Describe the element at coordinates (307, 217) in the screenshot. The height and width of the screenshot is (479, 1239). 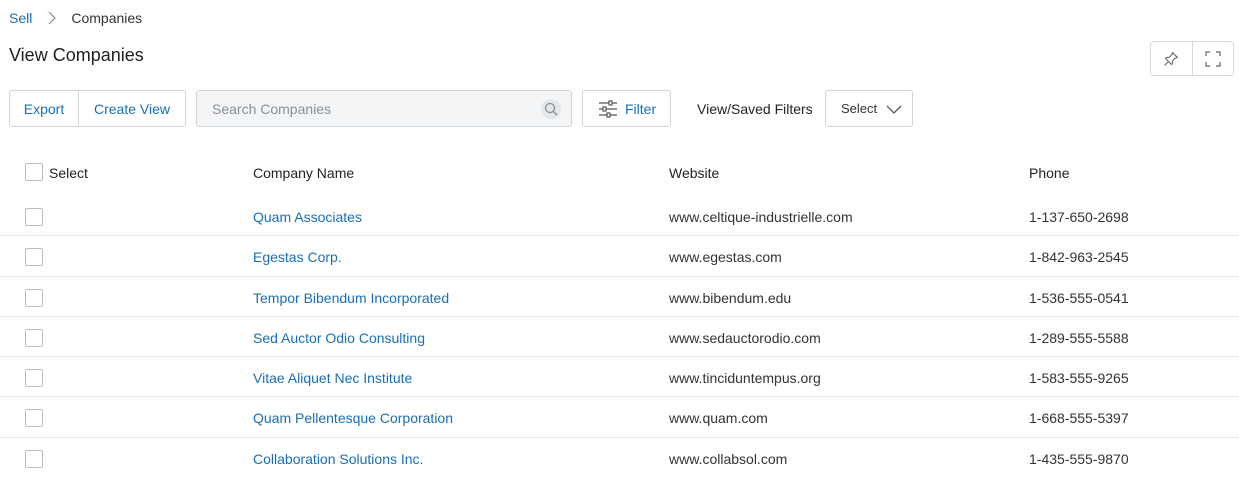
I see `company-name-link: Quam Associates` at that location.